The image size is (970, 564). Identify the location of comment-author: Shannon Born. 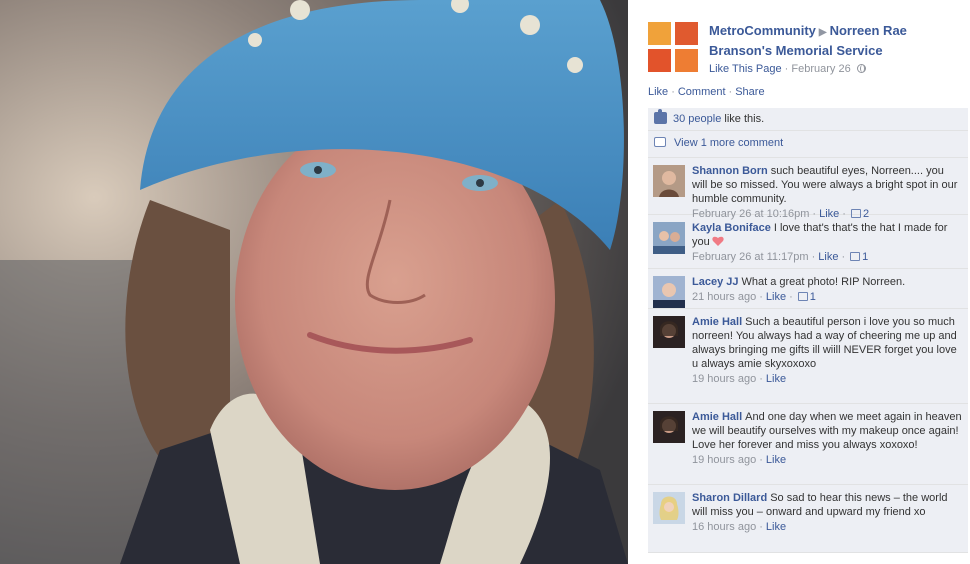
(730, 171).